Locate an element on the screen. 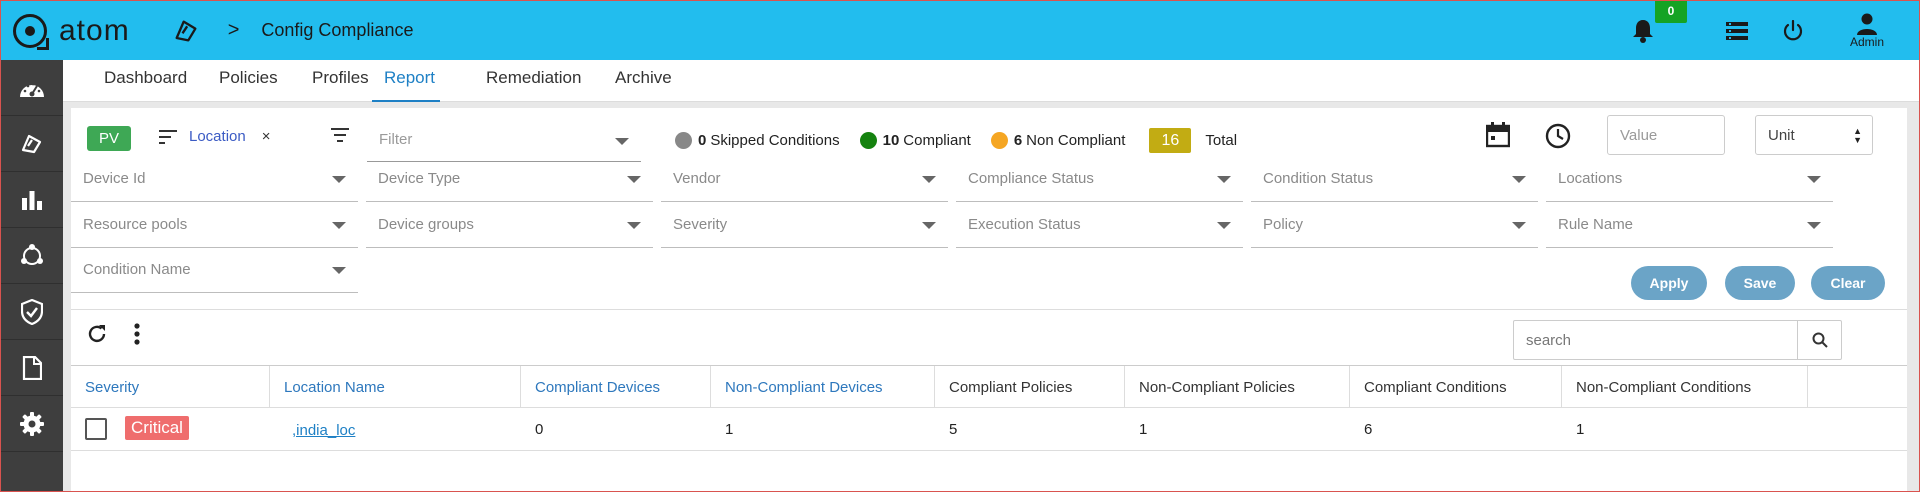 Image resolution: width=1920 pixels, height=492 pixels. vendor-dropdown: Vendor is located at coordinates (804, 180).